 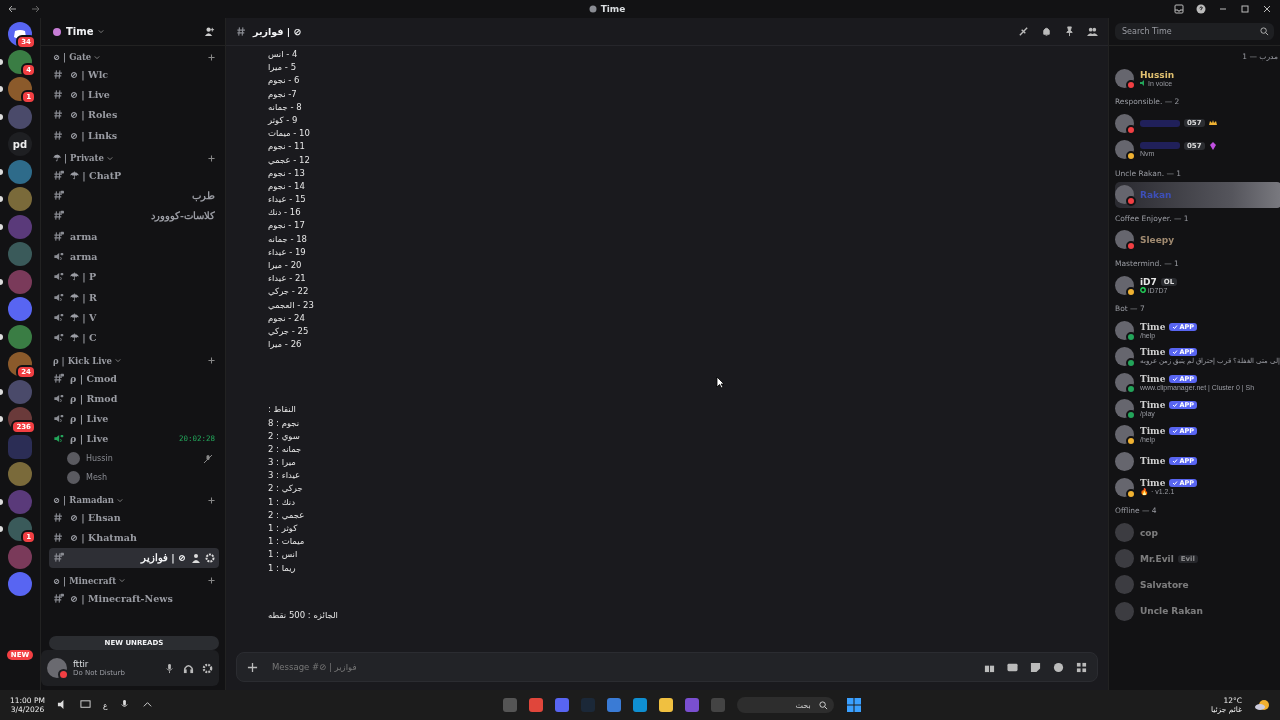 What do you see at coordinates (134, 317) in the screenshot?
I see `channel-item: ☂ | V` at bounding box center [134, 317].